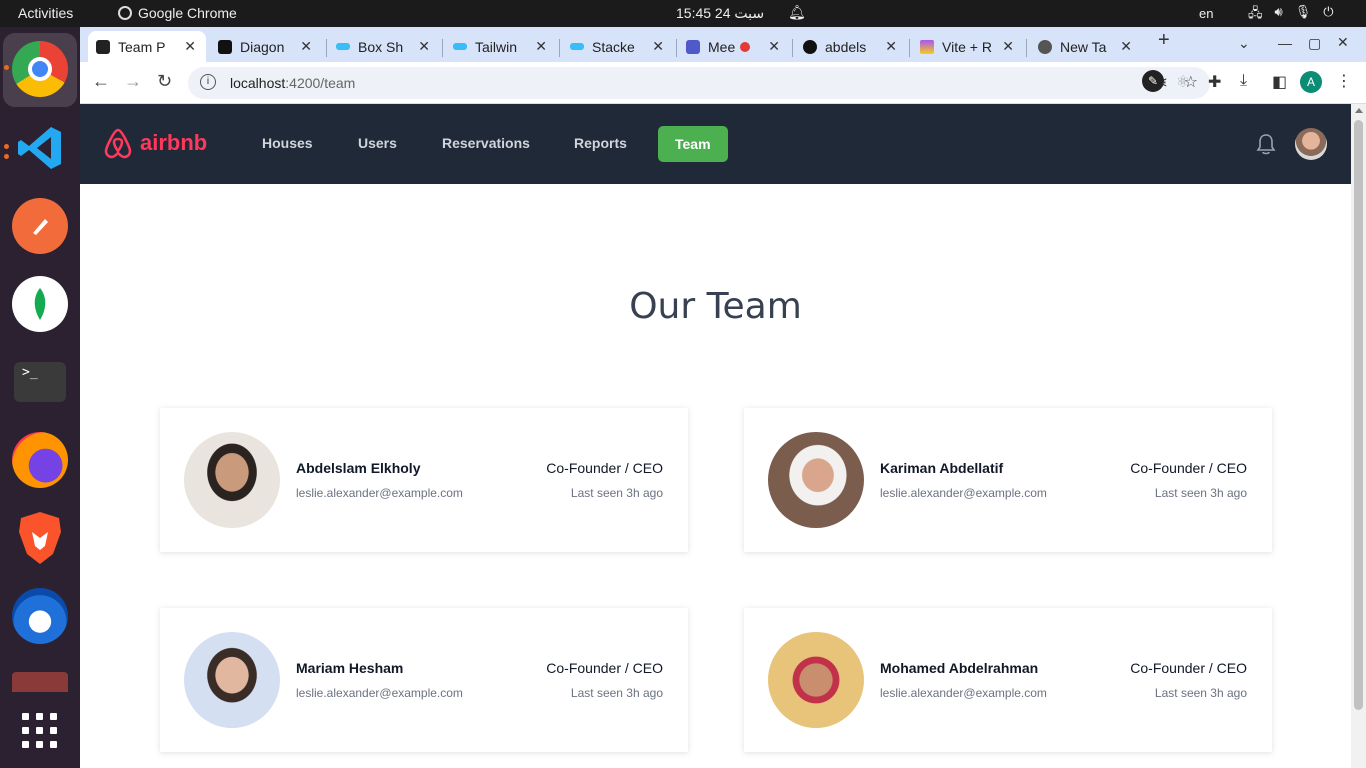  What do you see at coordinates (1358, 415) in the screenshot?
I see `scrollbar-thumb` at bounding box center [1358, 415].